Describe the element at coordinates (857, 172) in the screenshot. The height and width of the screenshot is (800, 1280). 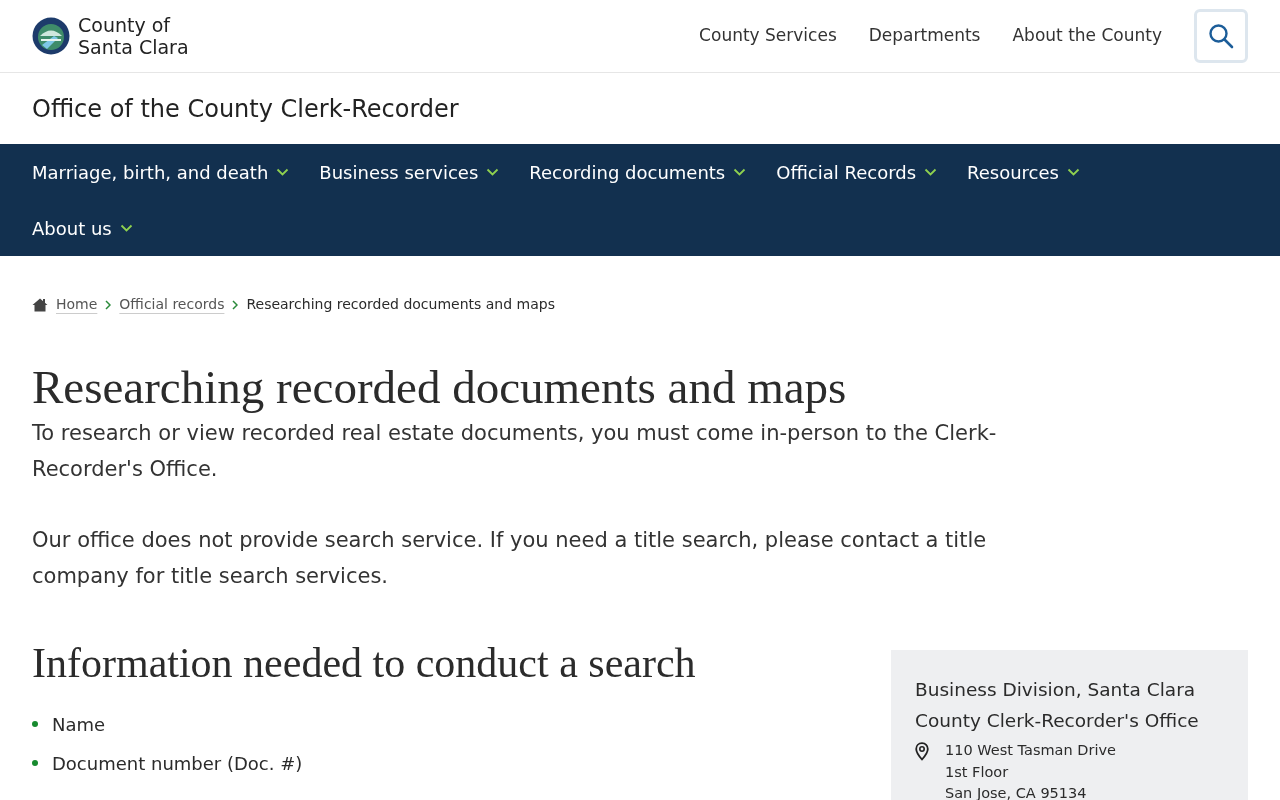
I see `menu-item: Official Records` at that location.